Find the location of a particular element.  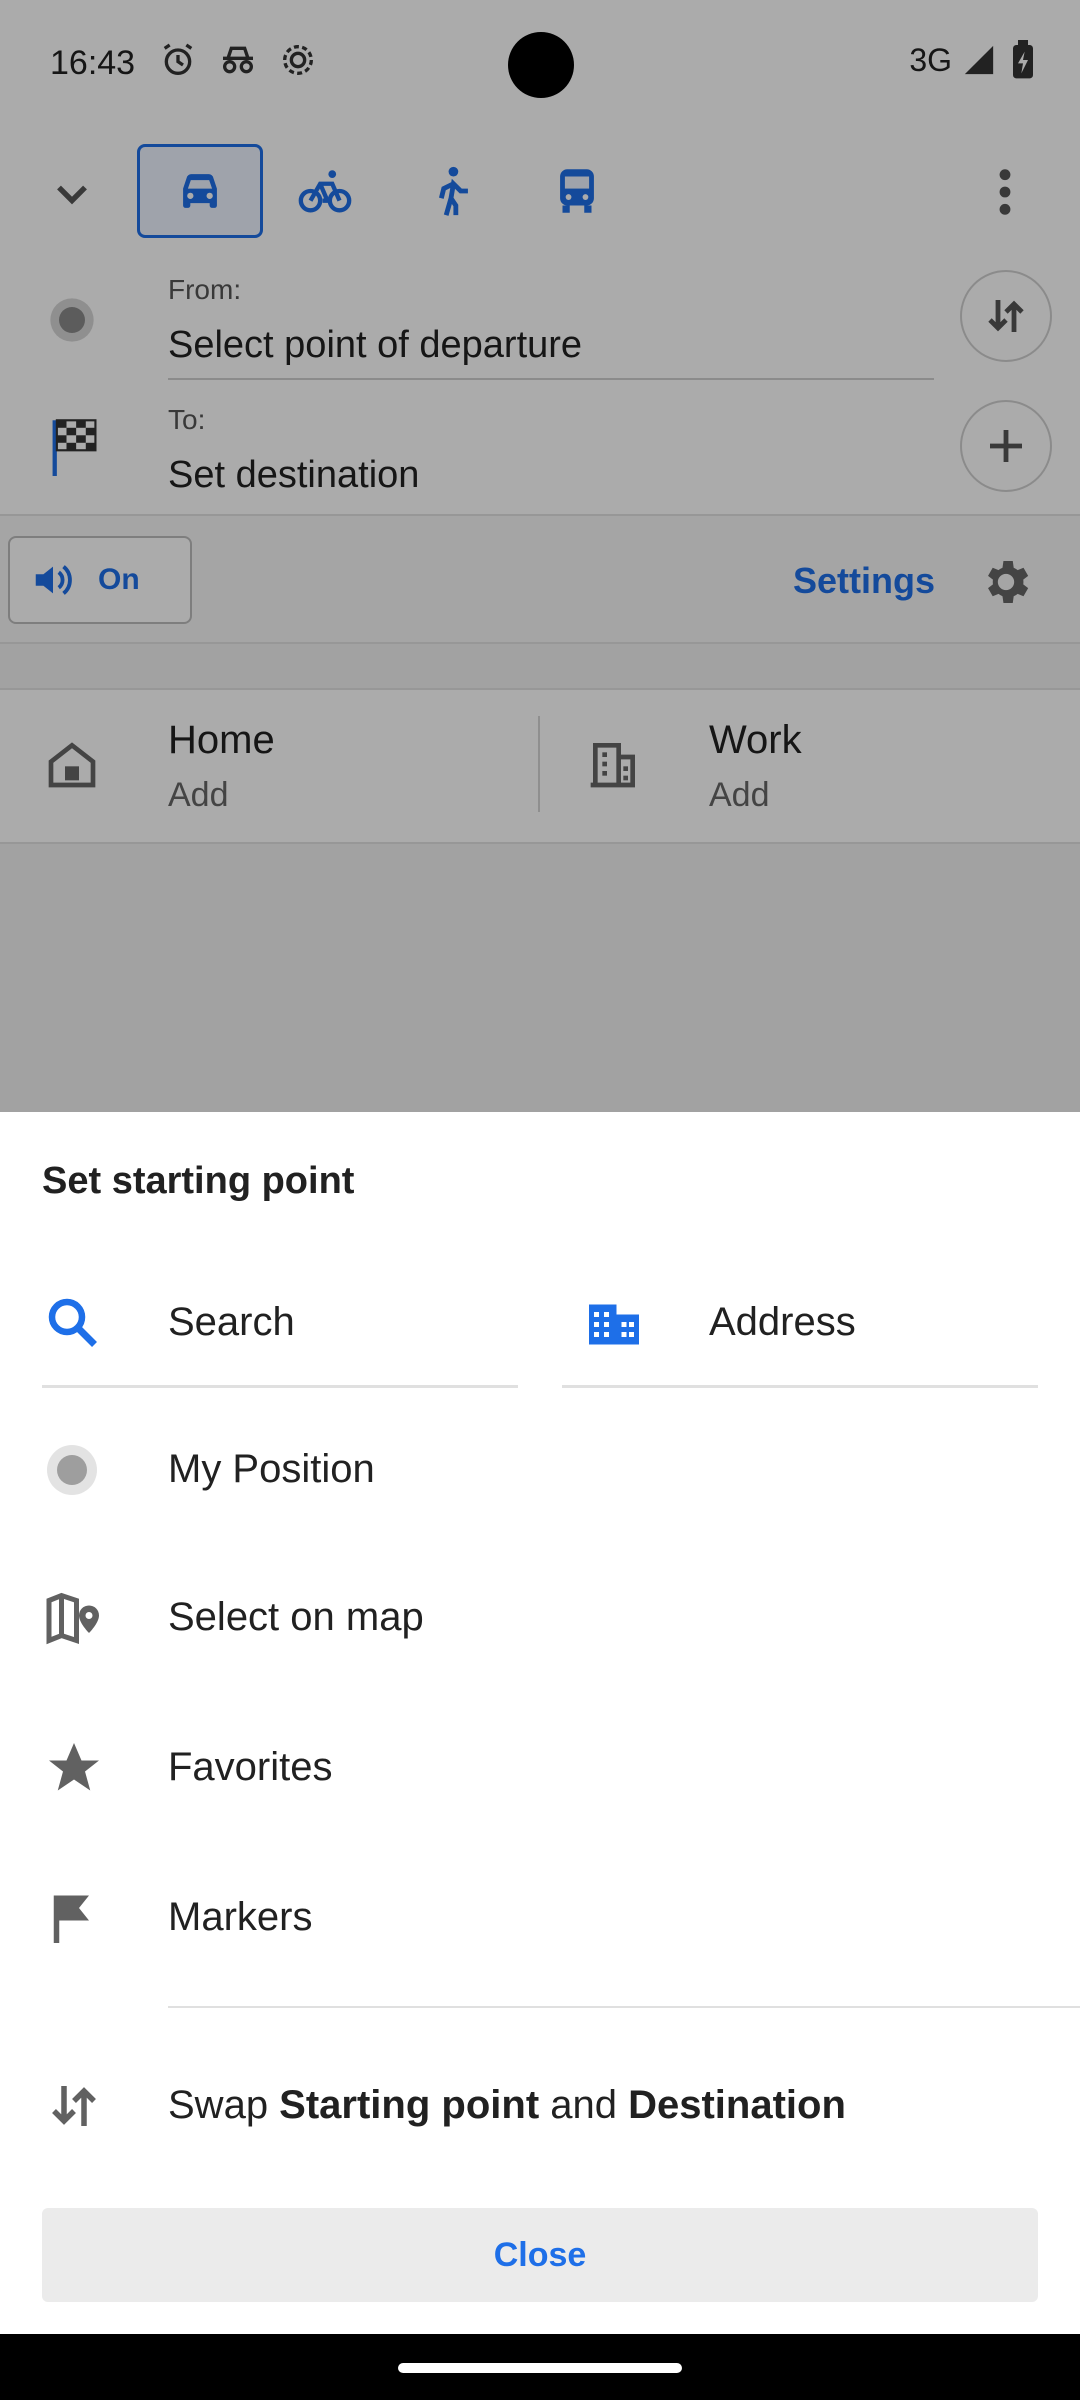

search-icon is located at coordinates (72, 1322).